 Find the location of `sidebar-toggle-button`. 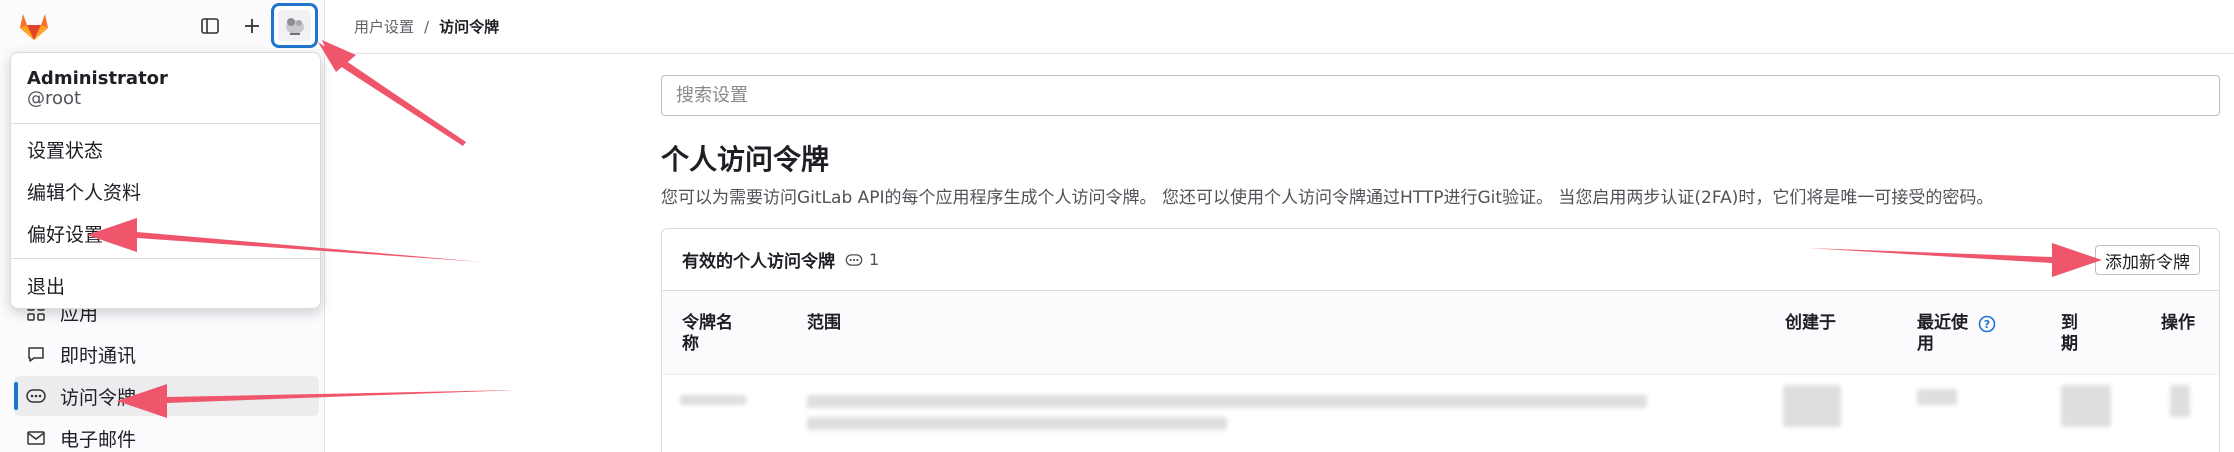

sidebar-toggle-button is located at coordinates (210, 26).